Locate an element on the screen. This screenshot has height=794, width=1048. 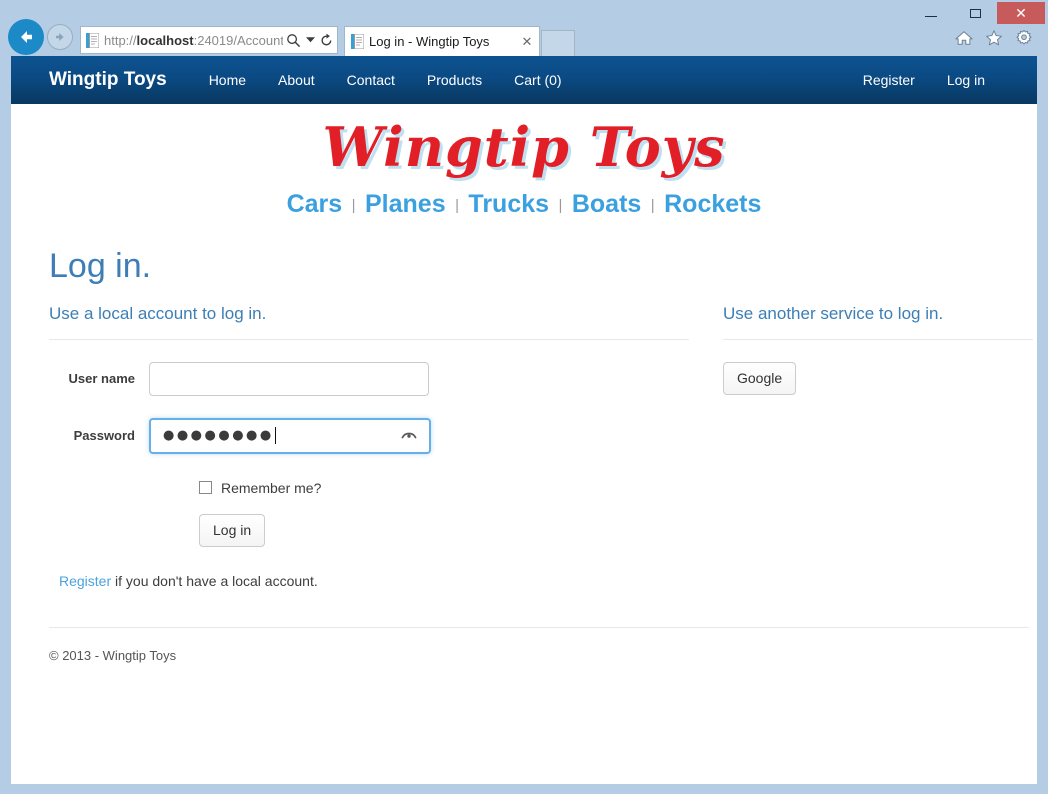
search-icon is located at coordinates (293, 40).